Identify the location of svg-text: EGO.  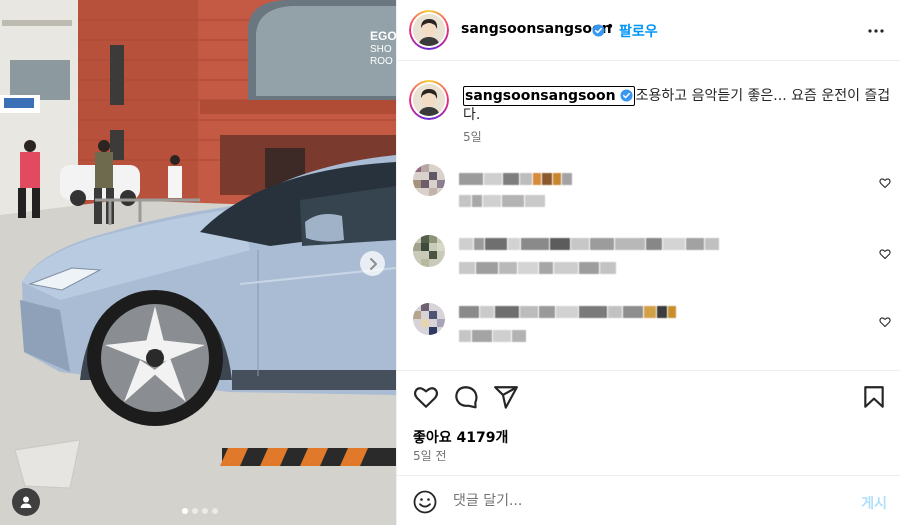
(383, 36).